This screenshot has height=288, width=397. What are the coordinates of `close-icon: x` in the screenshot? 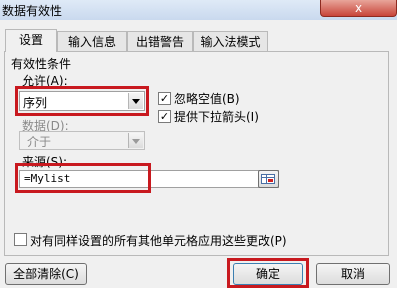 It's located at (358, 8).